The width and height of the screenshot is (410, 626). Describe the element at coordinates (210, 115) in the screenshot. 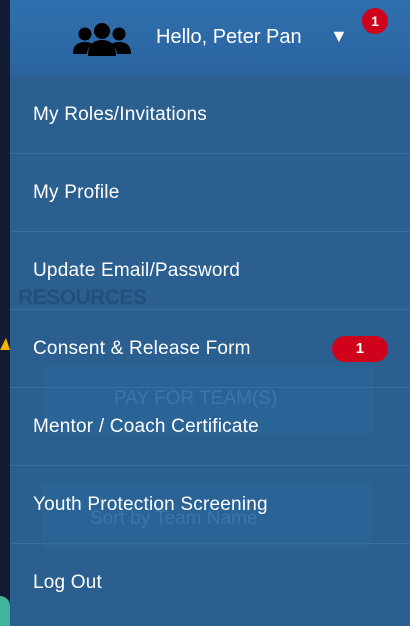

I see `menu-item-roles-invitations: My Roles/Invitations` at that location.